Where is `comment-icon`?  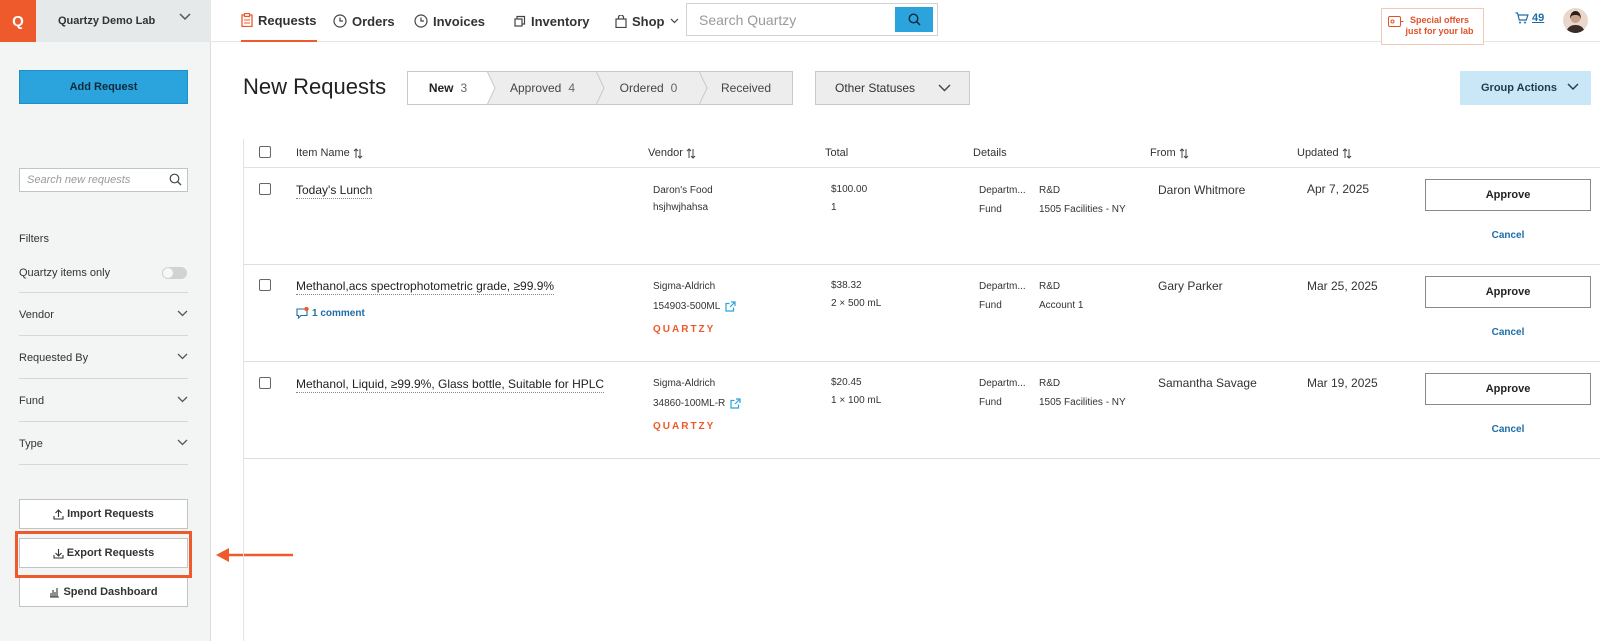 comment-icon is located at coordinates (302, 313).